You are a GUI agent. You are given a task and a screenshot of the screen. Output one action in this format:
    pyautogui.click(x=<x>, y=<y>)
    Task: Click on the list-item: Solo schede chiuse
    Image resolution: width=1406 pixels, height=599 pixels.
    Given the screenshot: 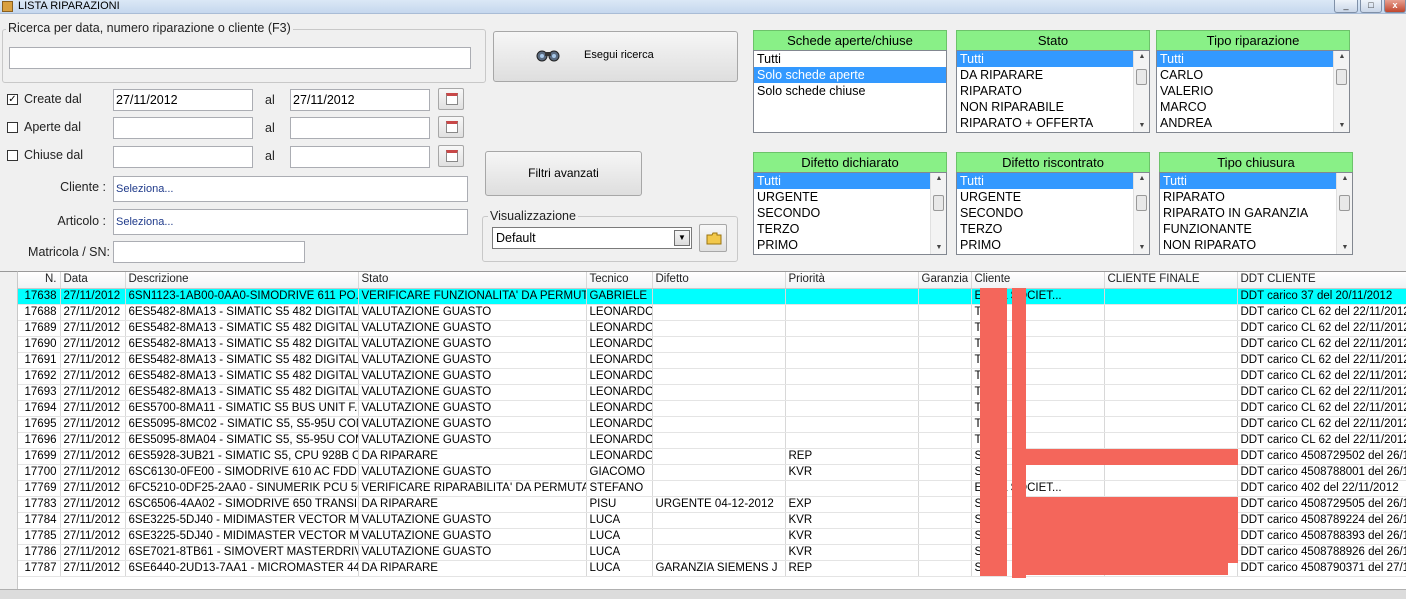 What is the action you would take?
    pyautogui.click(x=850, y=91)
    